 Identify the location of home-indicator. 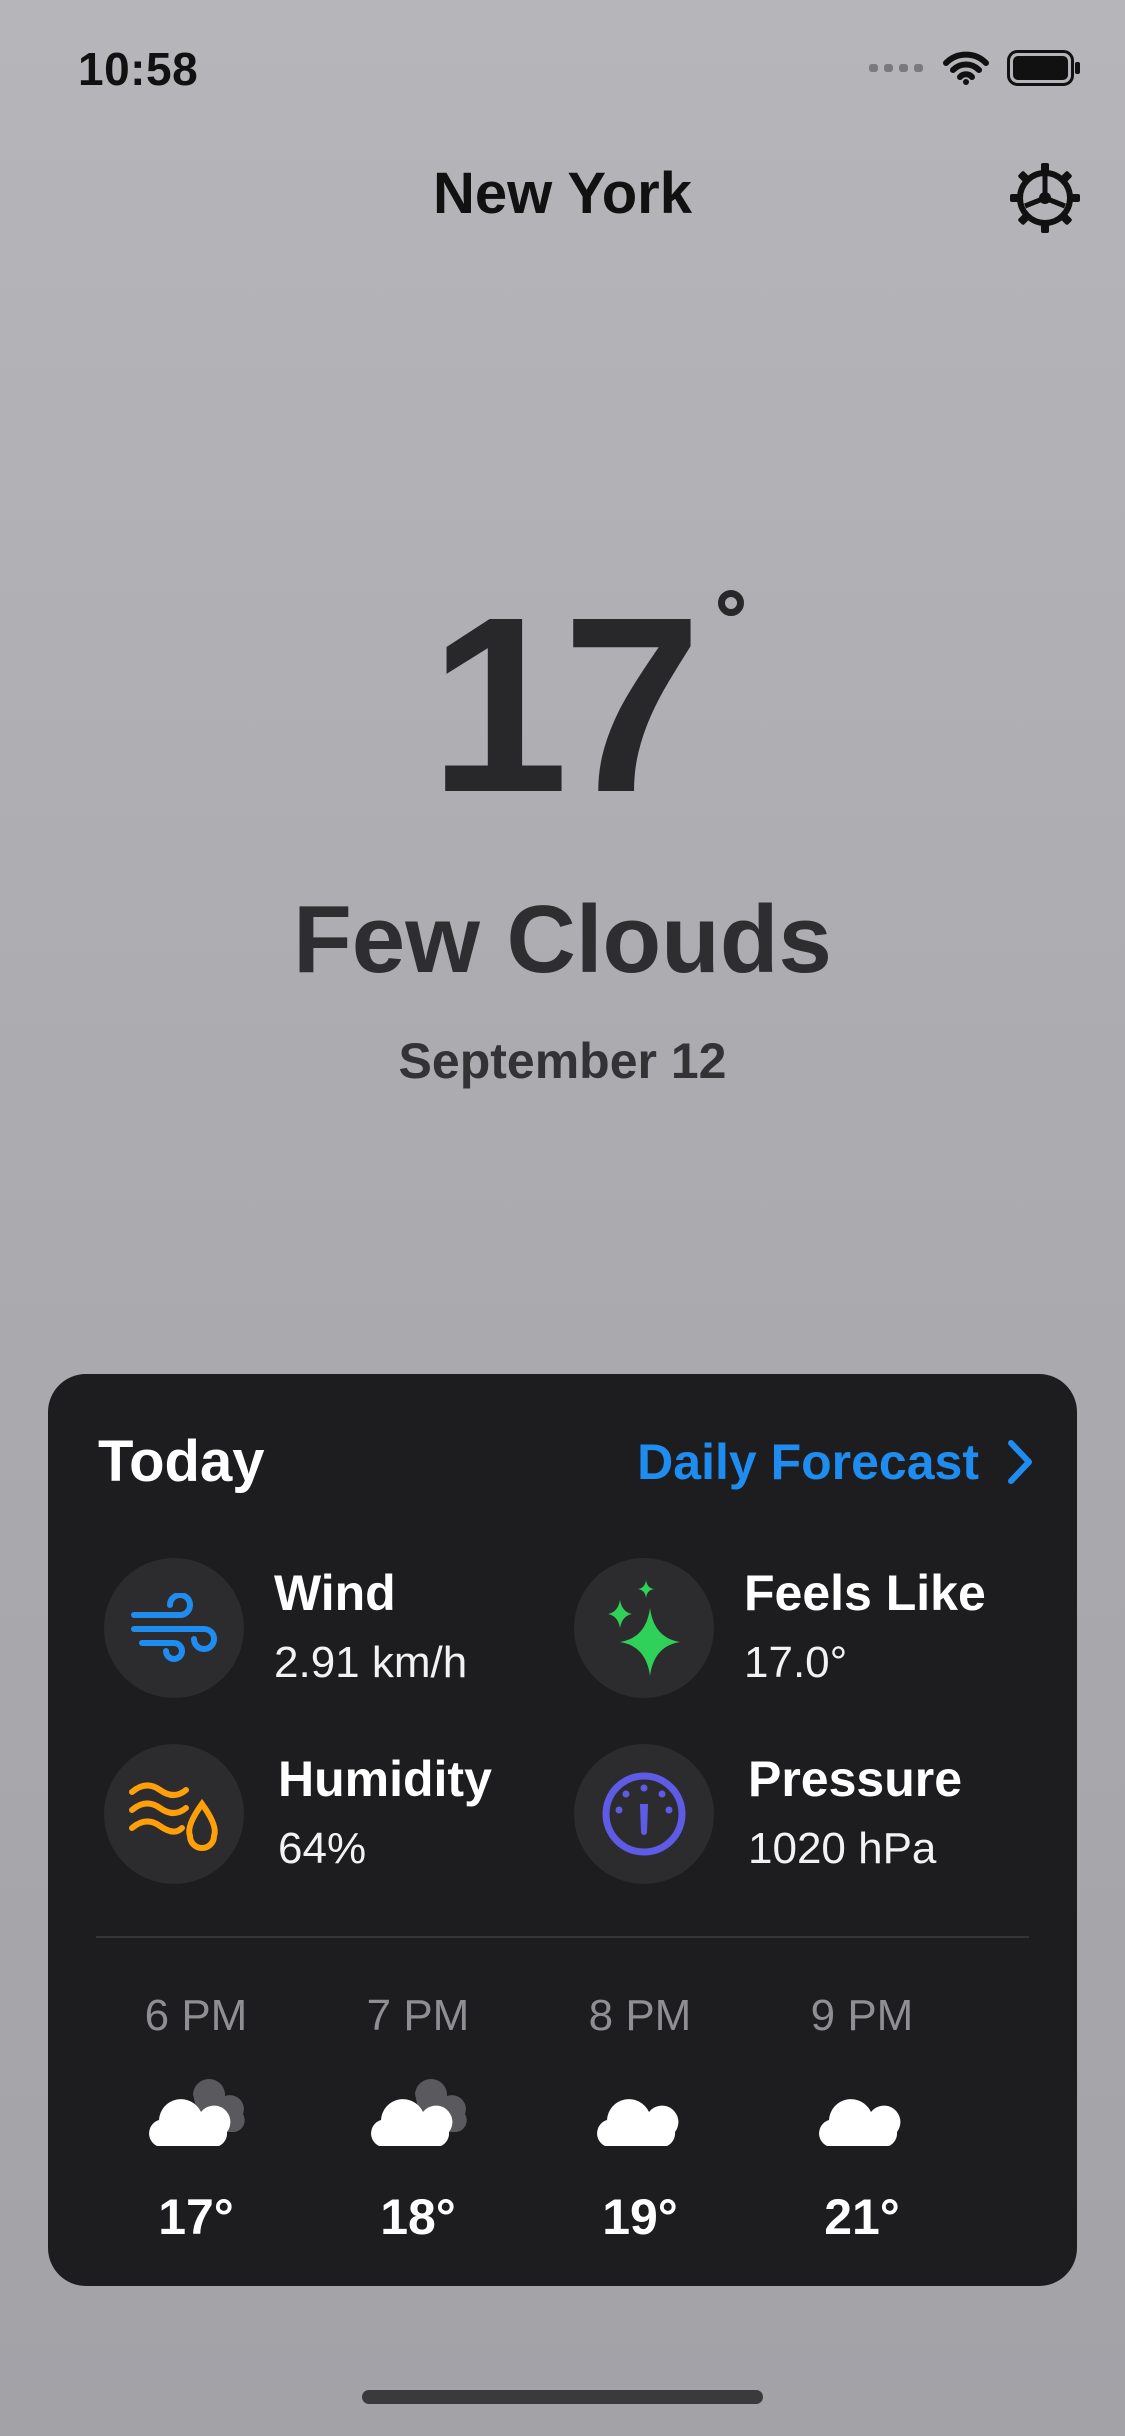
(562, 2397).